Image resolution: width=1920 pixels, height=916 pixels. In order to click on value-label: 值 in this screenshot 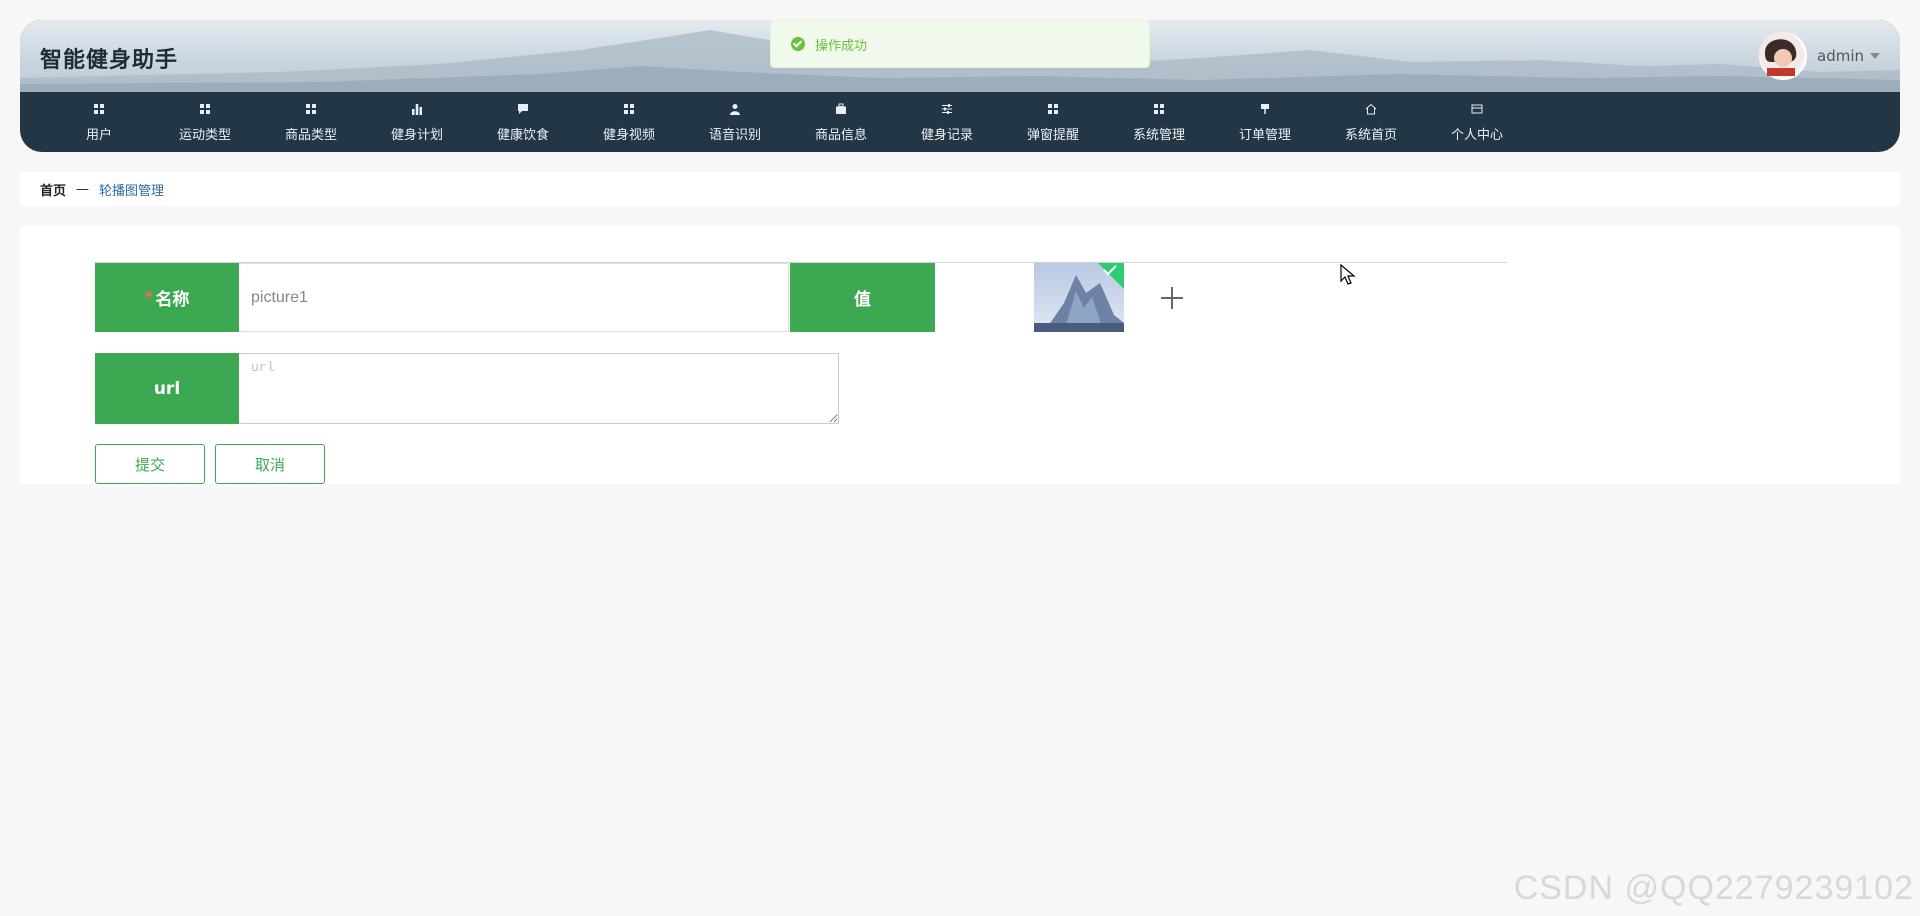, I will do `click(862, 297)`.